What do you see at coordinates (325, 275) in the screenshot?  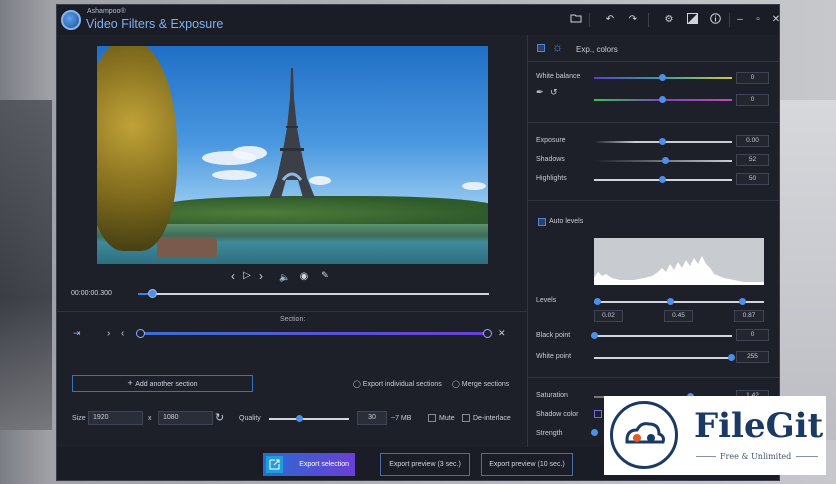 I see `wrench-icon: ✎` at bounding box center [325, 275].